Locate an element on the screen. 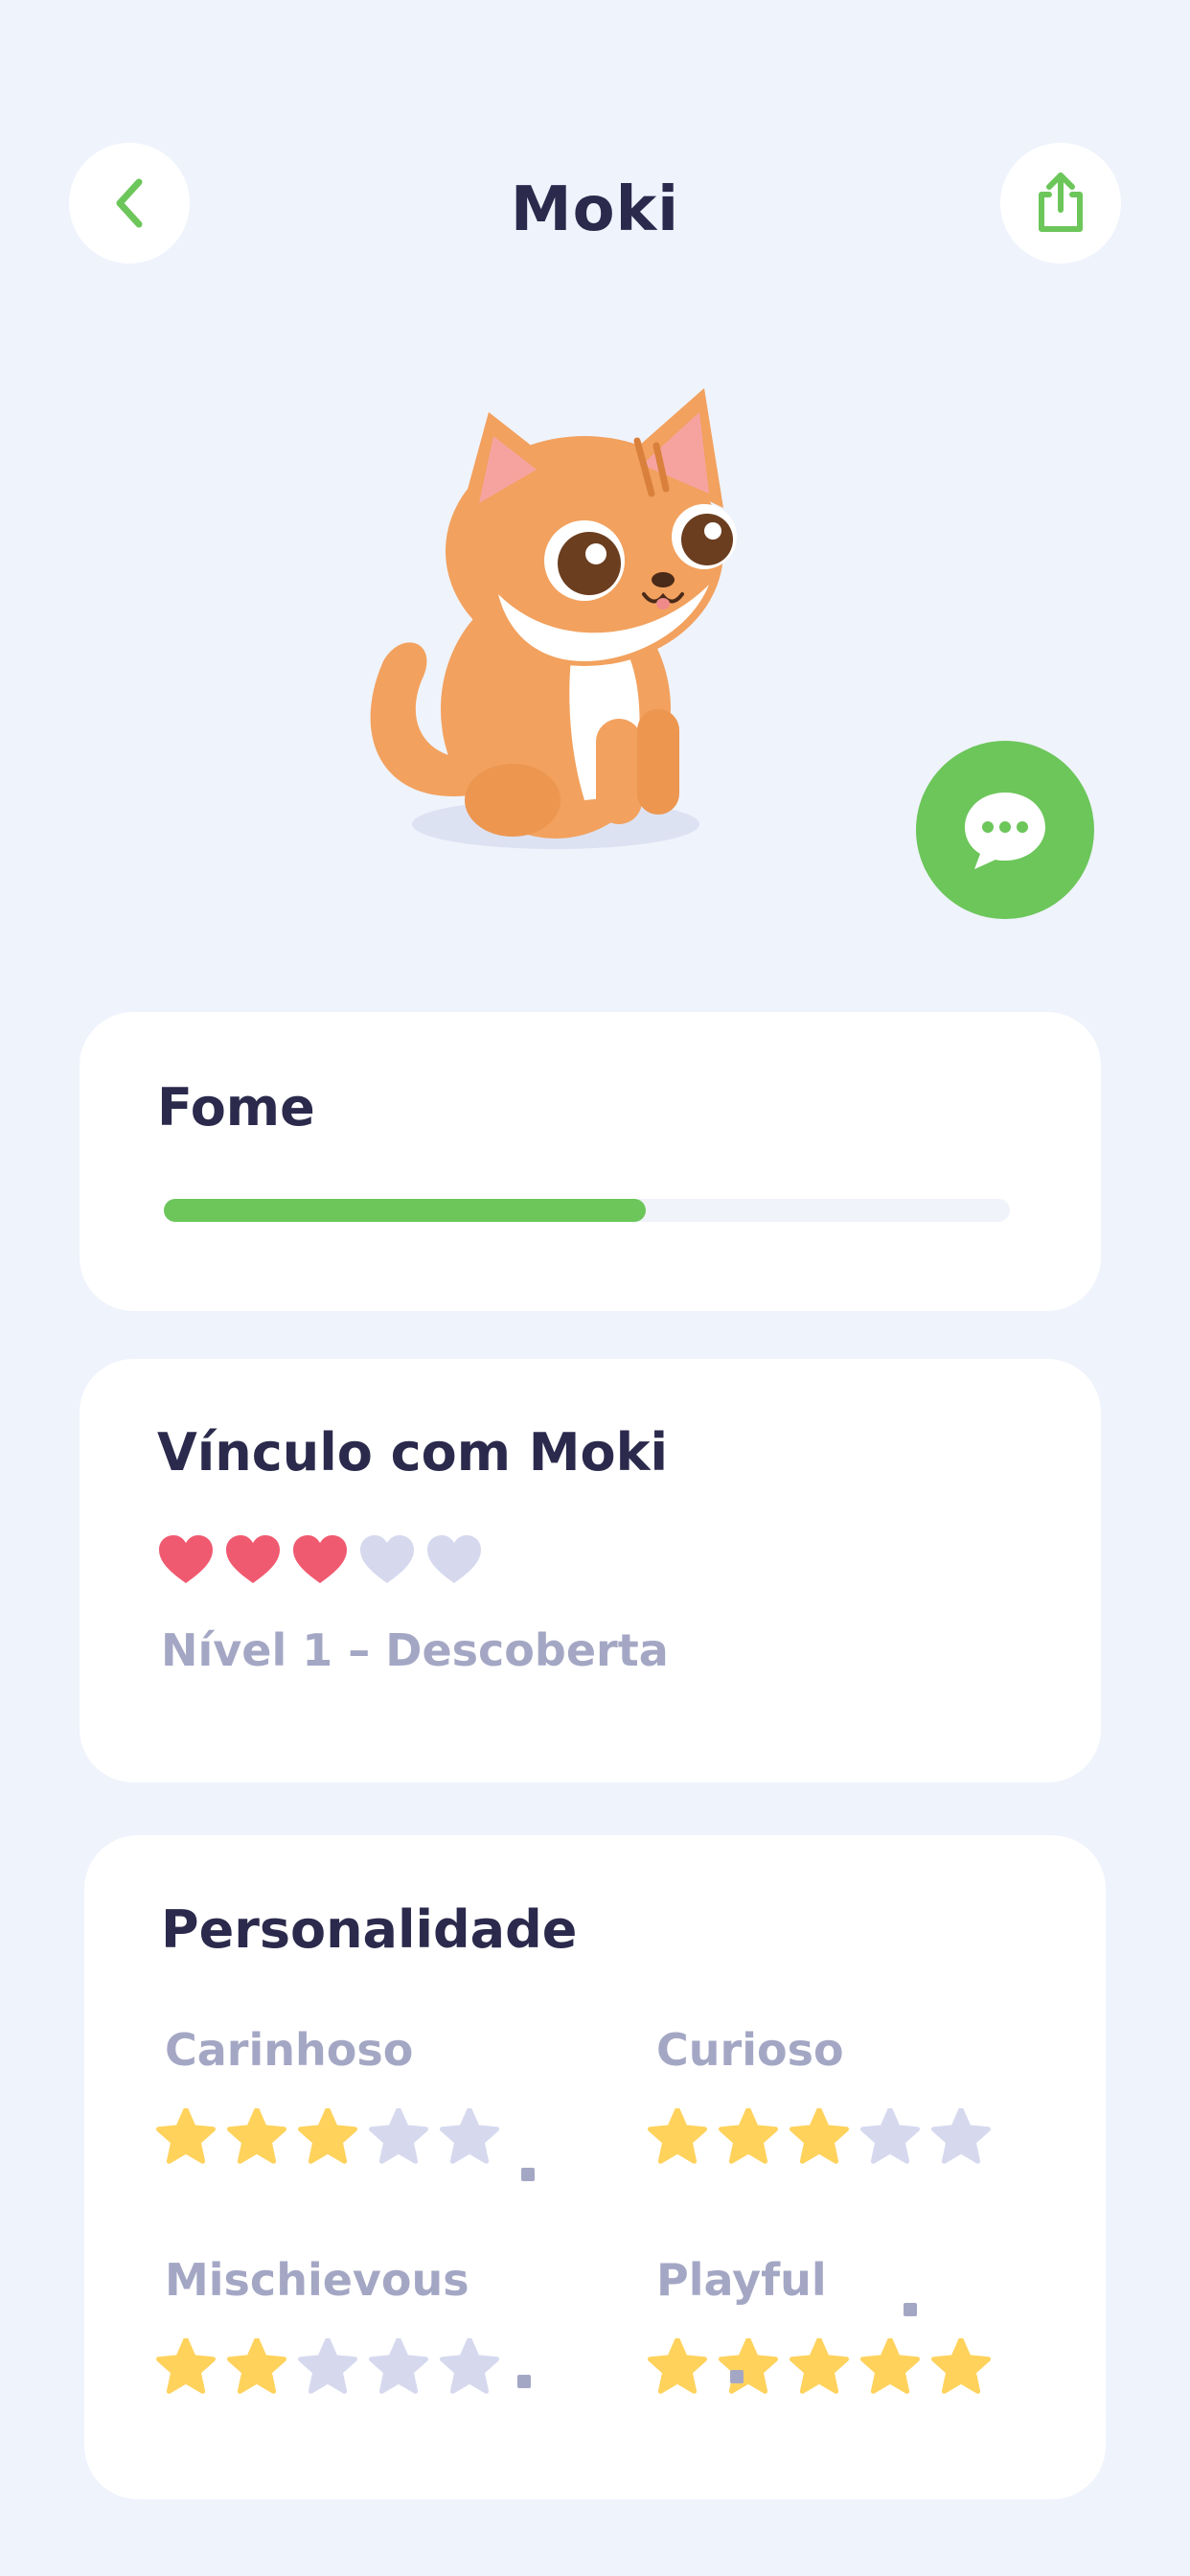  orange-cat-illustration is located at coordinates (554, 619).